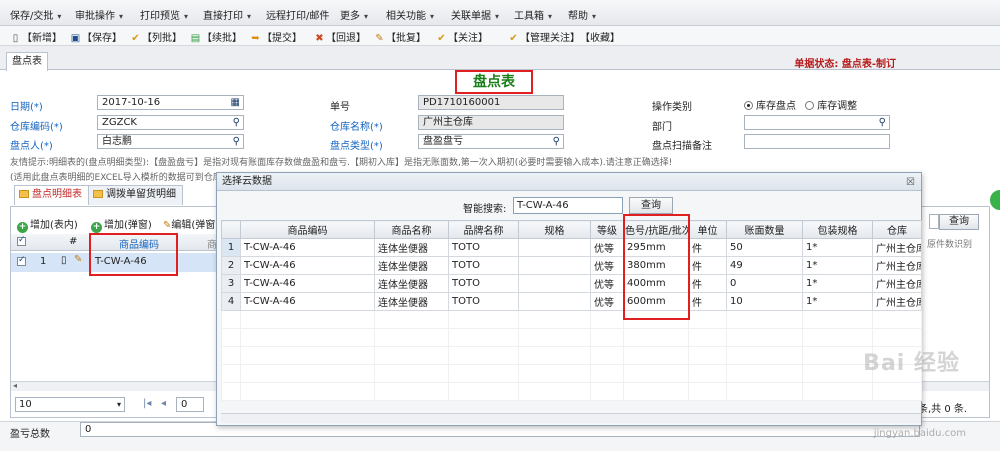 The height and width of the screenshot is (451, 1000). What do you see at coordinates (170, 122) in the screenshot?
I see `warehouse-code-field: ZGZCK ⚲` at bounding box center [170, 122].